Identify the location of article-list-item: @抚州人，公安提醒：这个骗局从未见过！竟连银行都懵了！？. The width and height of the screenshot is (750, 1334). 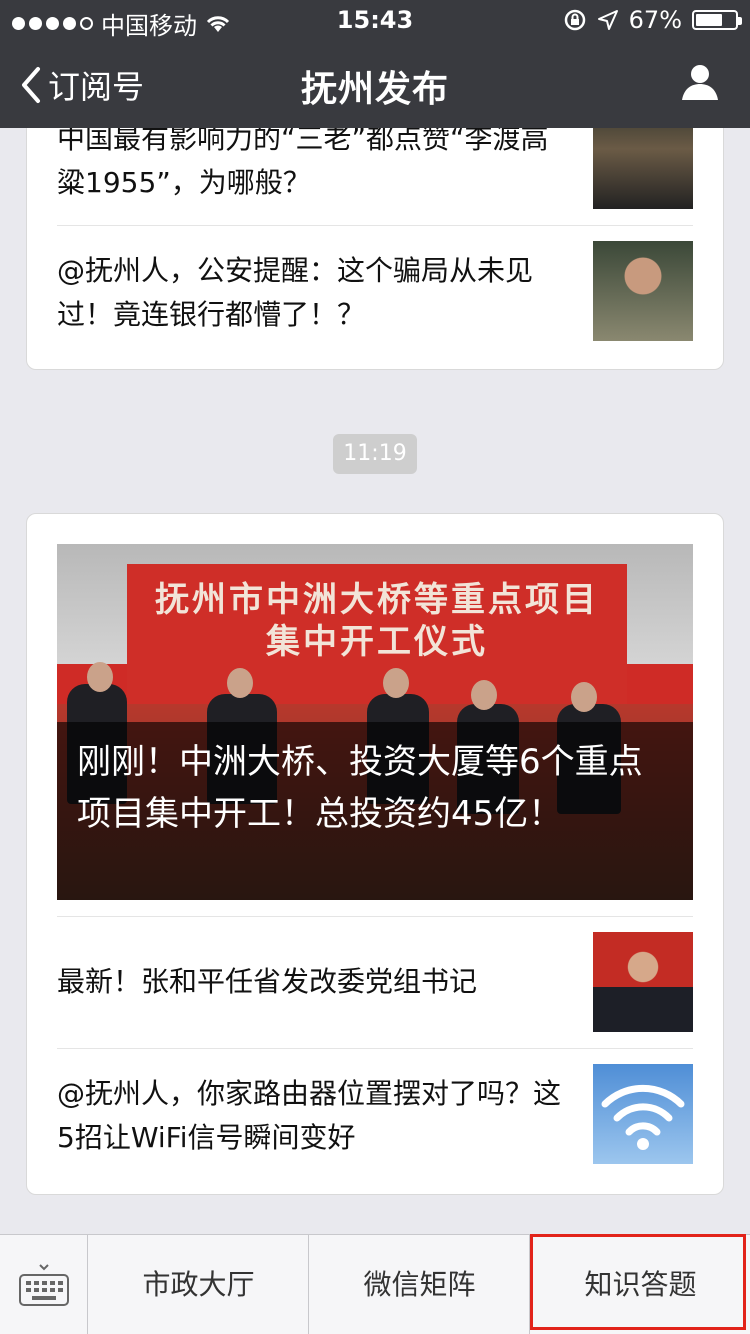
(375, 291).